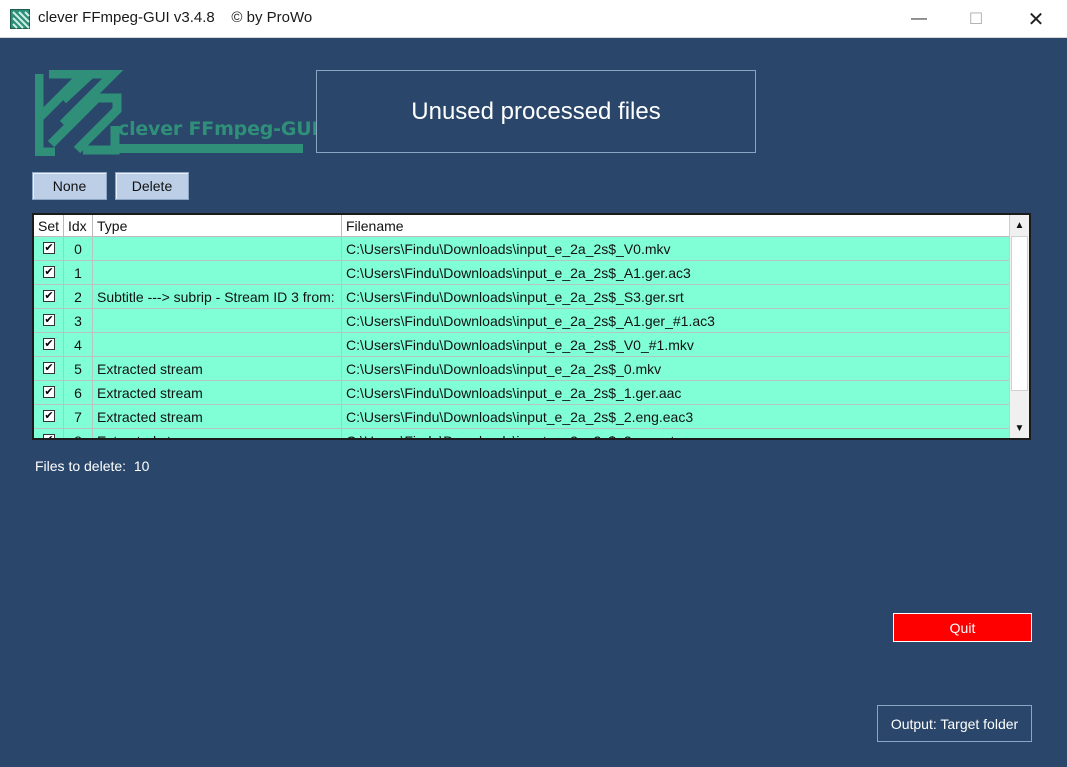  Describe the element at coordinates (78, 297) in the screenshot. I see `row-idx: 2` at that location.